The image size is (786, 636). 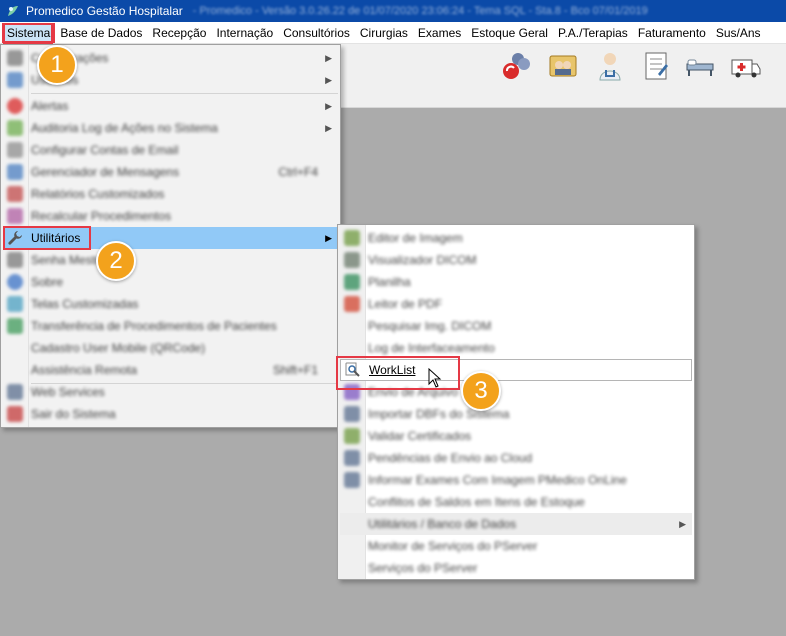 I want to click on menu-item-label: Usuários, so click(x=184, y=80).